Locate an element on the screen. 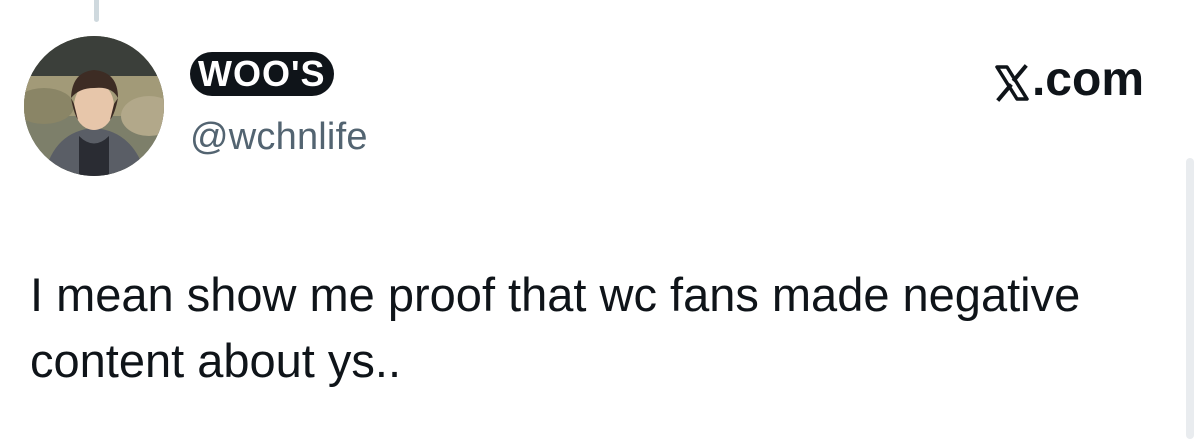  avatar-image is located at coordinates (94, 106).